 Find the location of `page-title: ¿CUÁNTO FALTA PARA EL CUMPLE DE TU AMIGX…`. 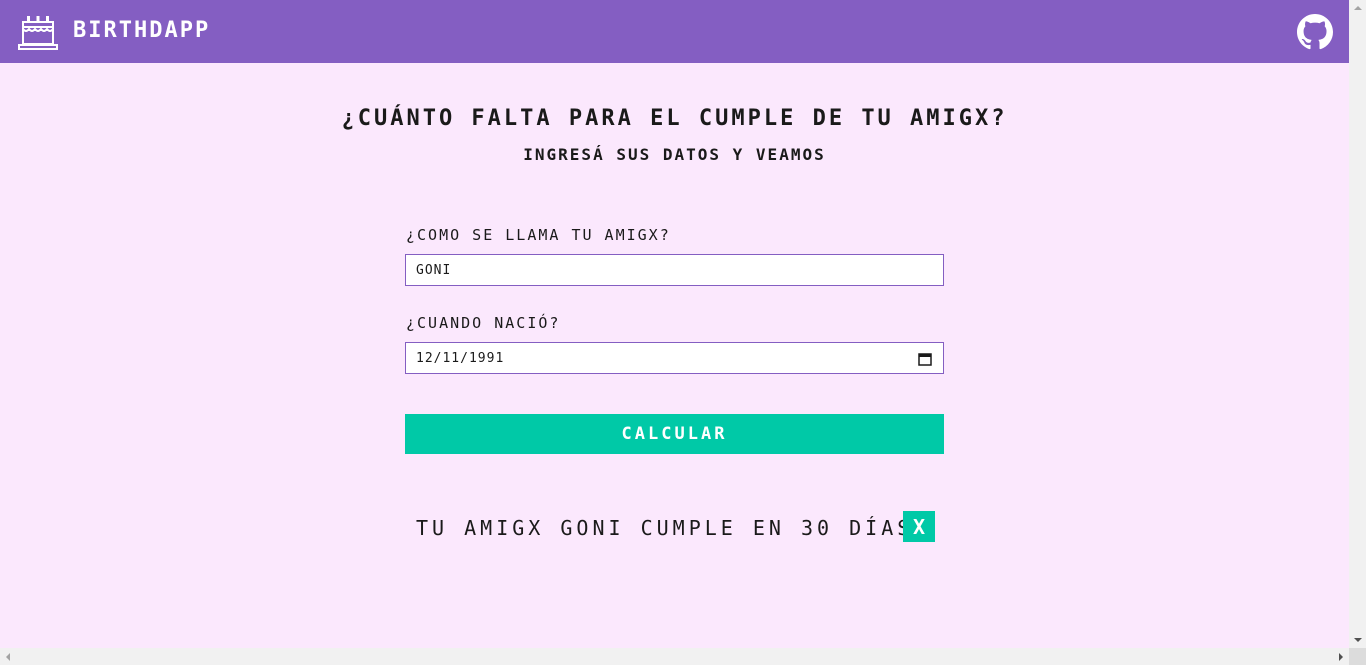

page-title: ¿CUÁNTO FALTA PARA EL CUMPLE DE TU AMIGX… is located at coordinates (674, 118).